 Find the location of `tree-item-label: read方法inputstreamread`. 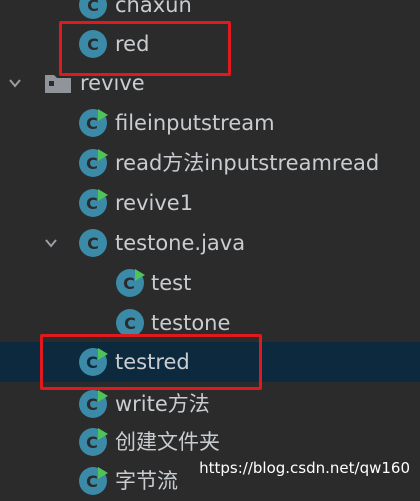

tree-item-label: read方法inputstreamread is located at coordinates (247, 163).